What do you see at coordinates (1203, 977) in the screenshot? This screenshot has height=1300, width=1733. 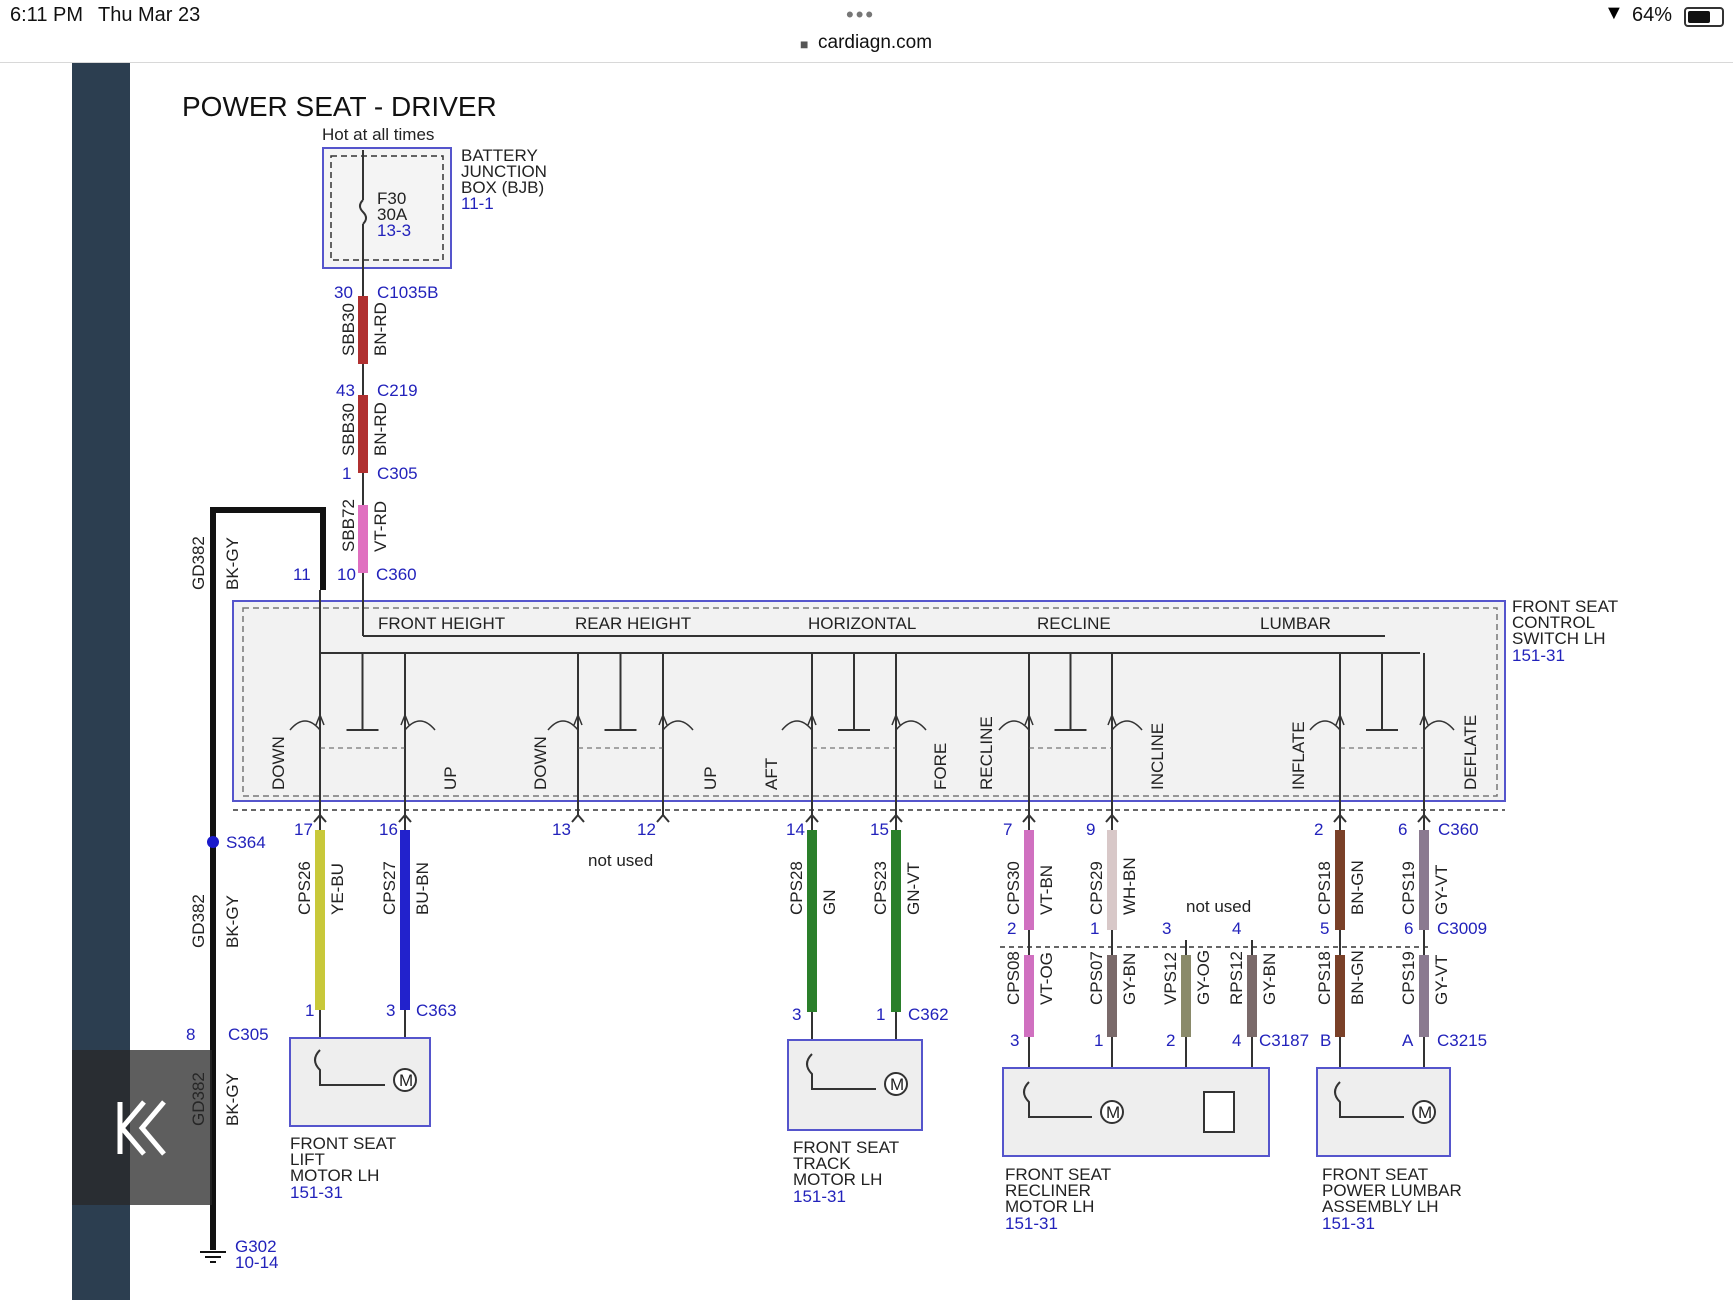 I see `lower-wire-color: GY-OG` at bounding box center [1203, 977].